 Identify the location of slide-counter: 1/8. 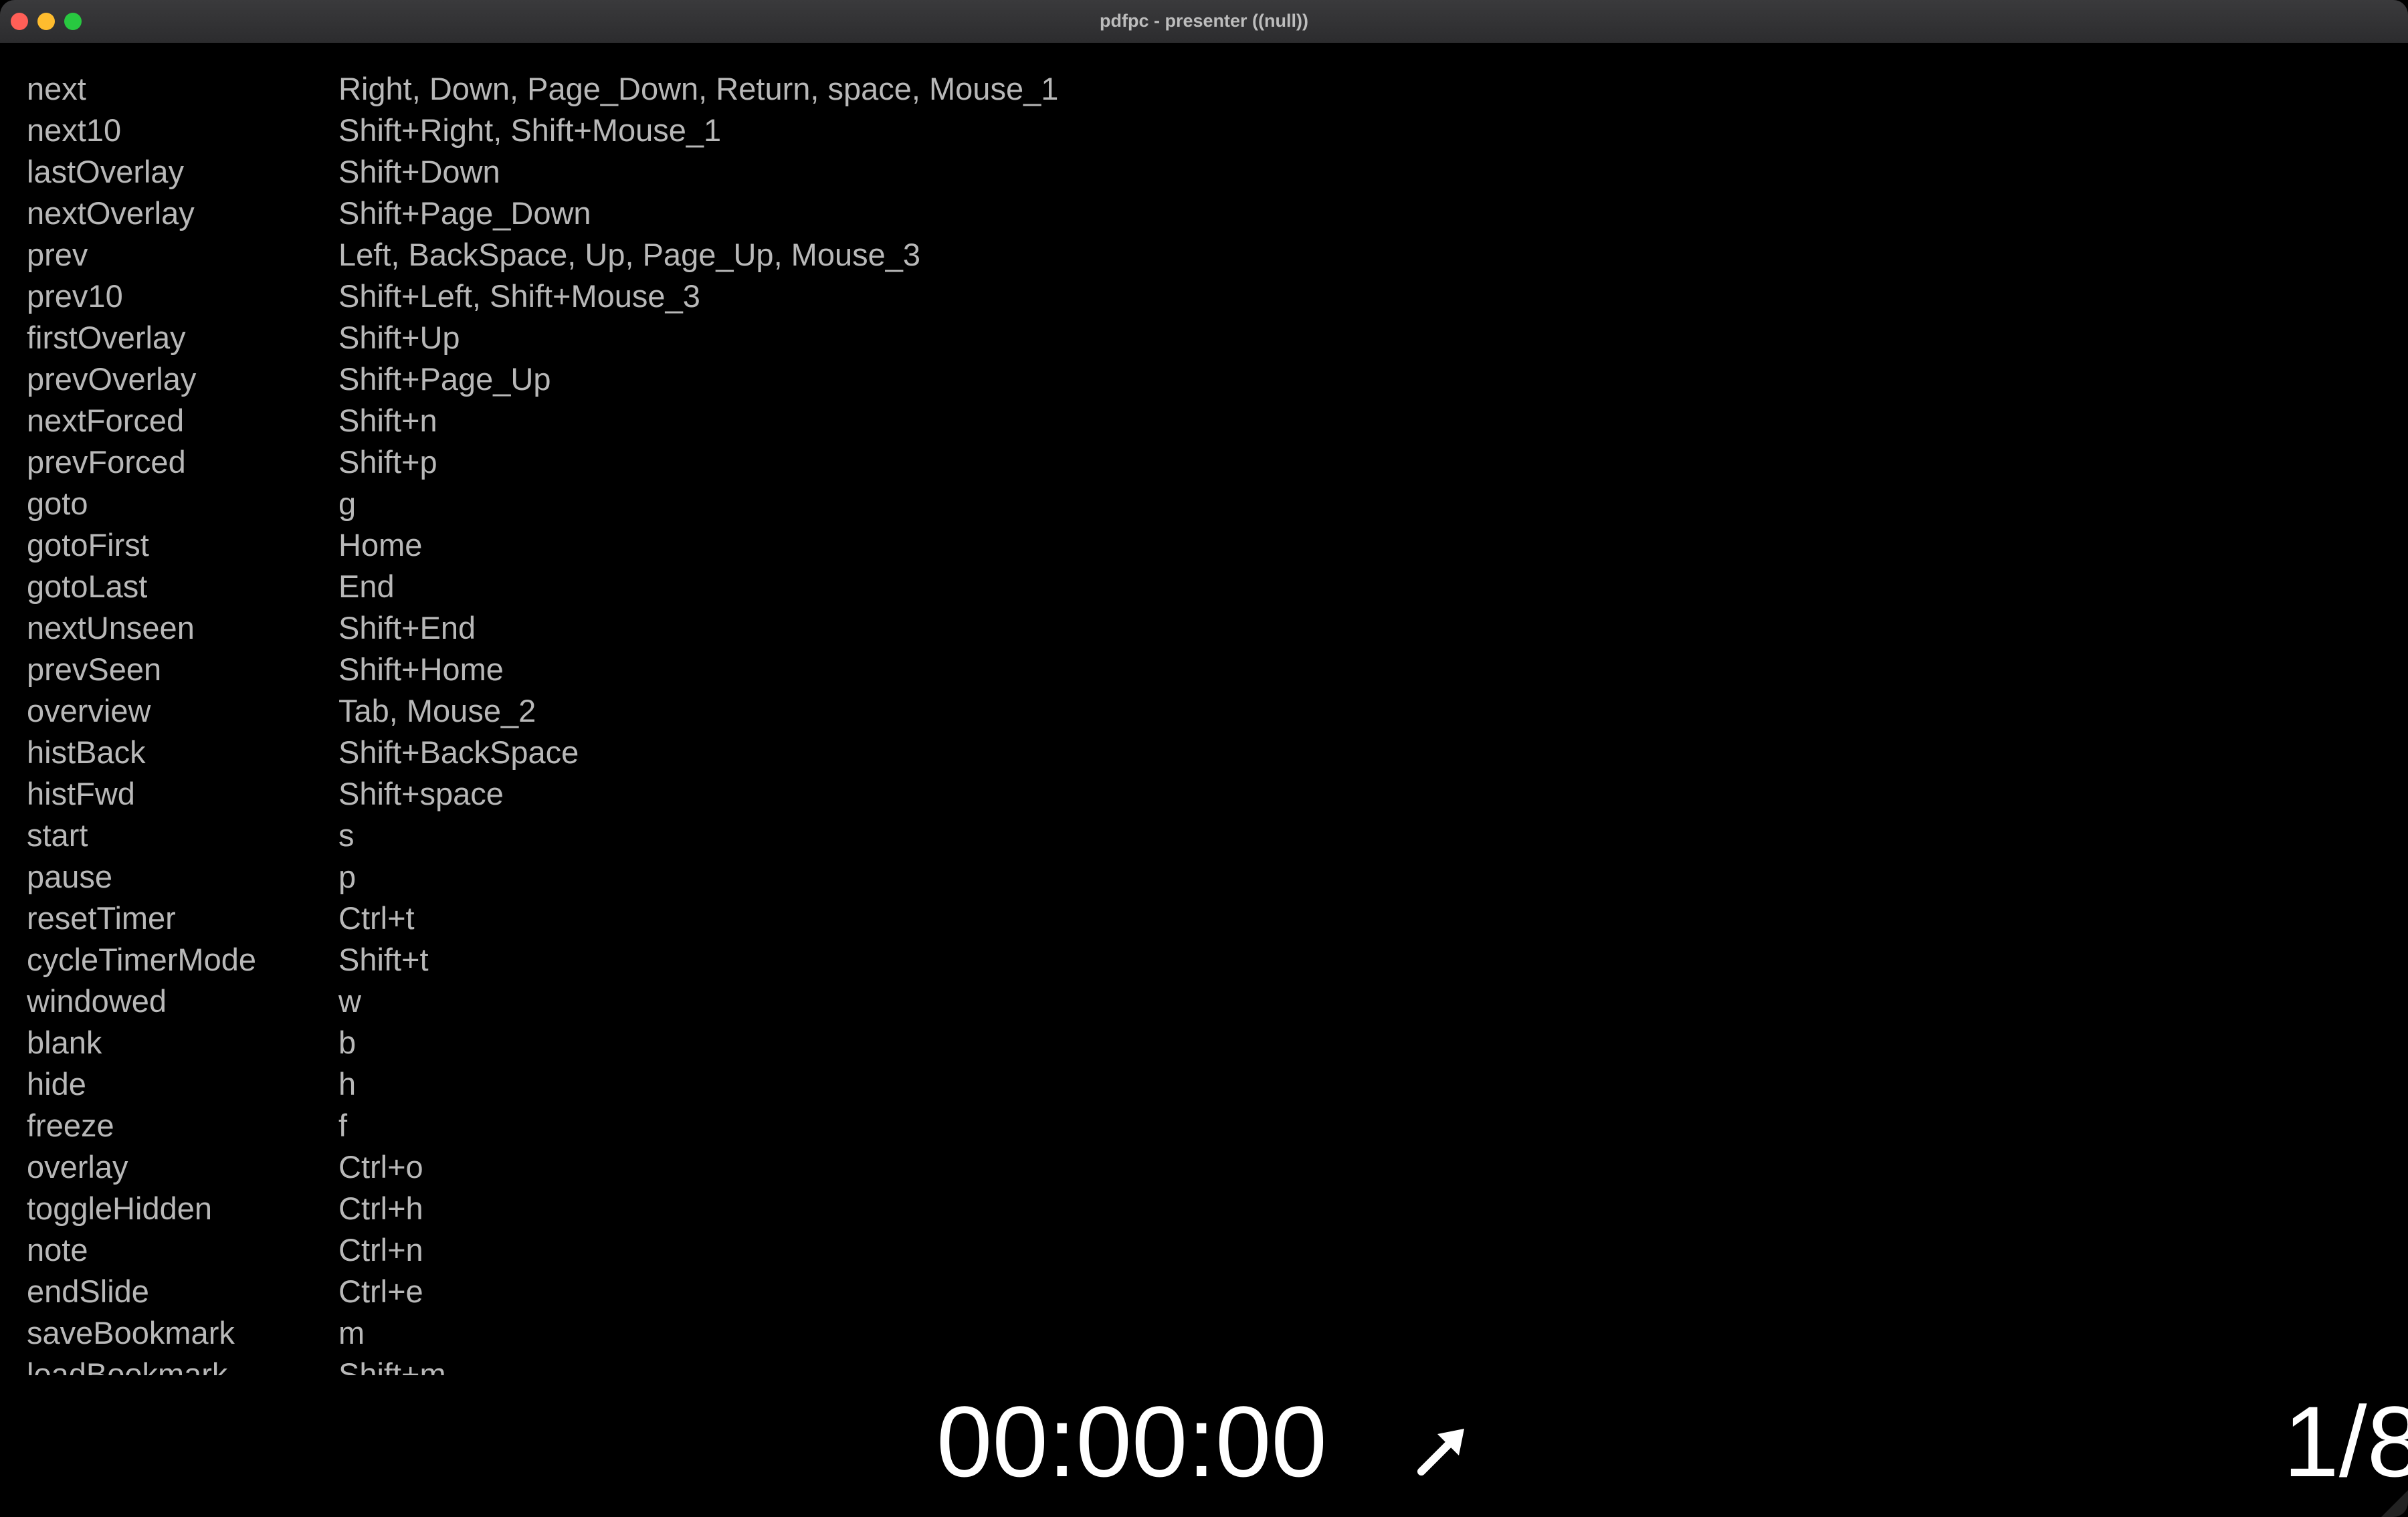
(2345, 1441).